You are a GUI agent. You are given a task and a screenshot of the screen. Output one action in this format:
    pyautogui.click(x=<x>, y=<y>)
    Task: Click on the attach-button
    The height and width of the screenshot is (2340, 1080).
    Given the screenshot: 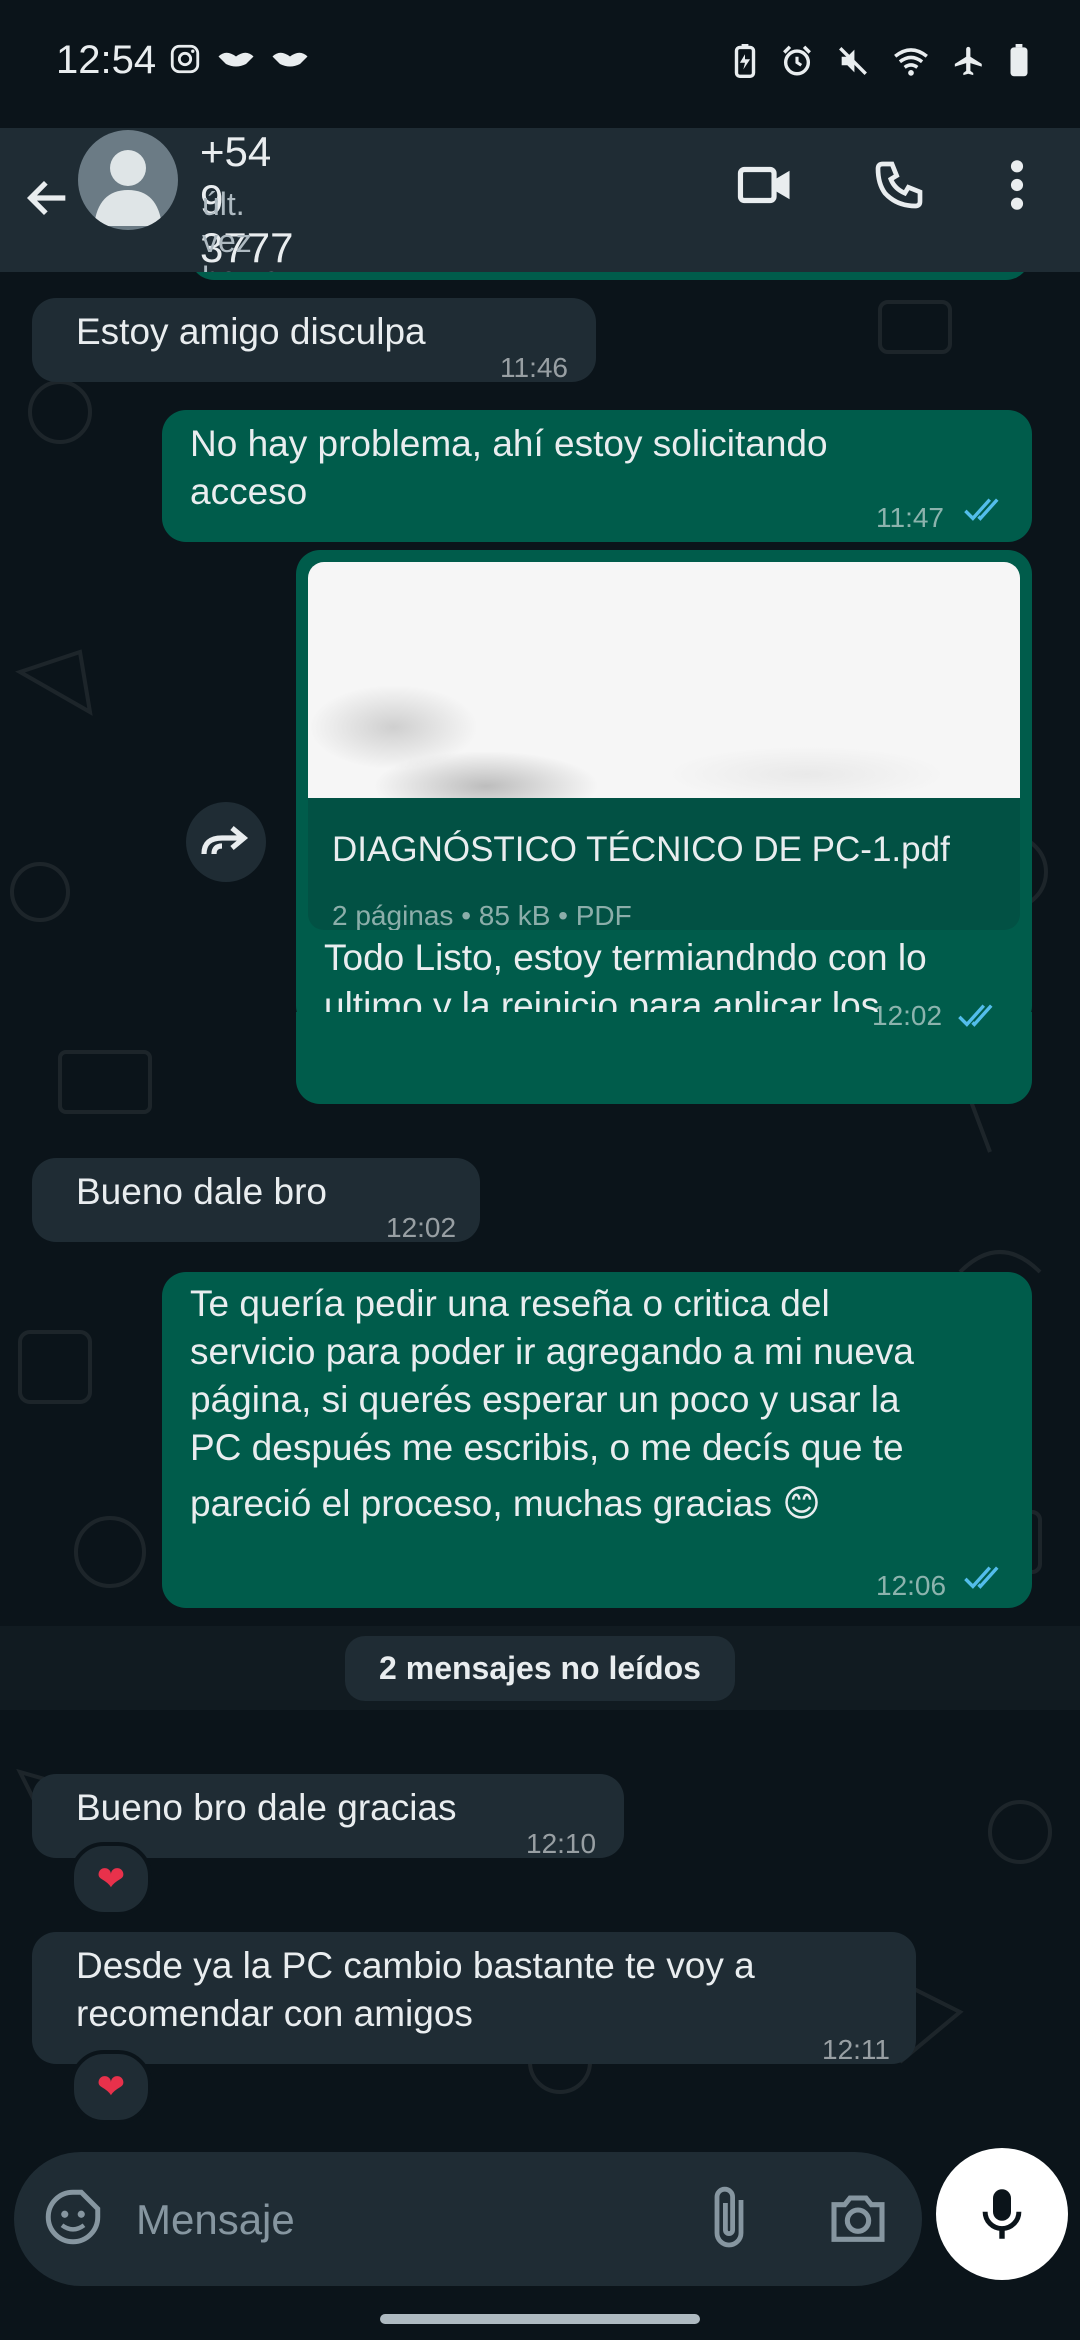 What is the action you would take?
    pyautogui.click(x=729, y=2220)
    